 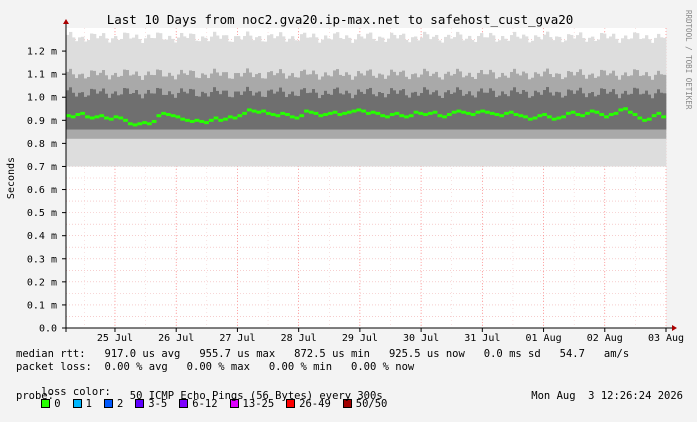 I want to click on x-tick-label: 01 Aug, so click(x=543, y=338).